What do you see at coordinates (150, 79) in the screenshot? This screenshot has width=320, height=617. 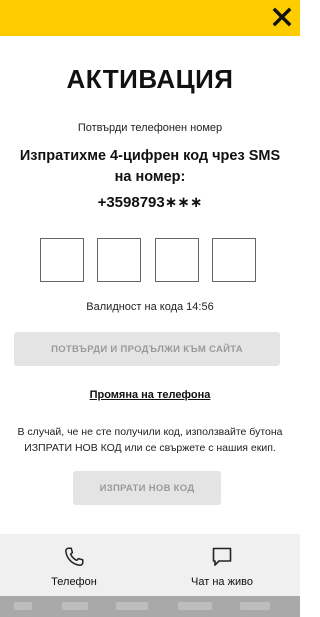 I see `page-title: АКТИВАЦИЯ` at bounding box center [150, 79].